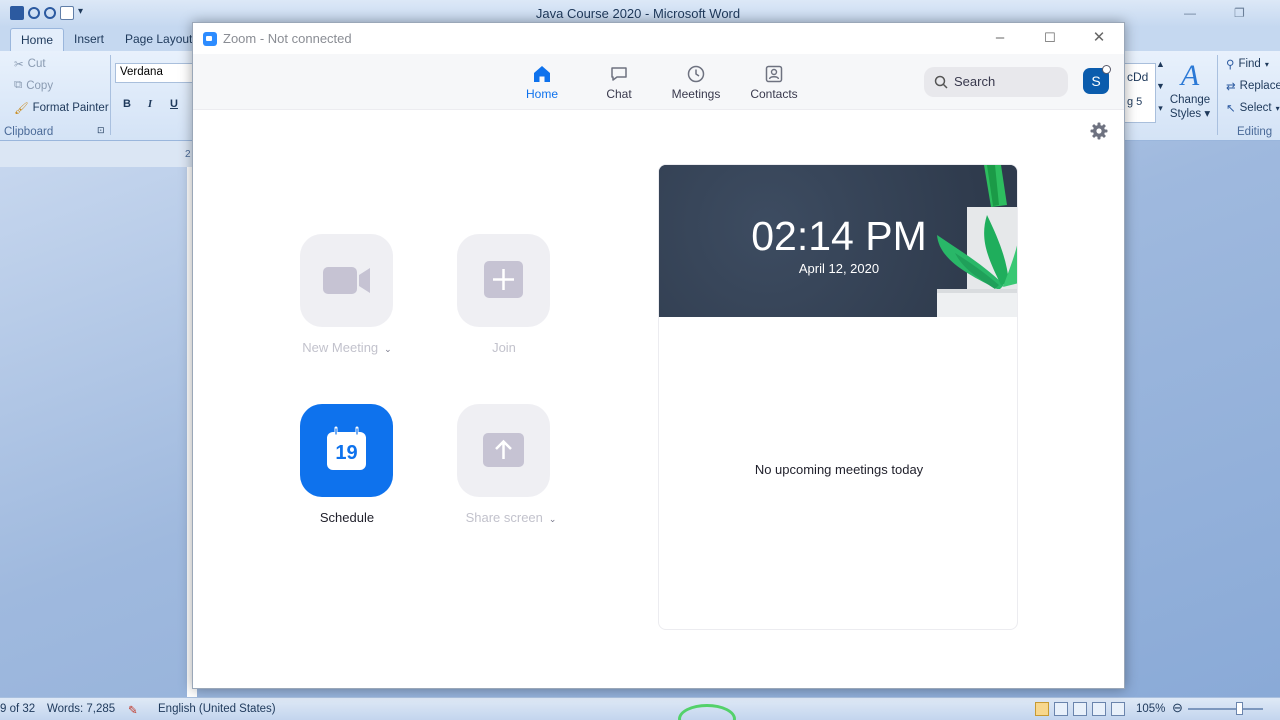 Image resolution: width=1280 pixels, height=720 pixels. What do you see at coordinates (1177, 708) in the screenshot?
I see `zoom-out-icon: ⊖` at bounding box center [1177, 708].